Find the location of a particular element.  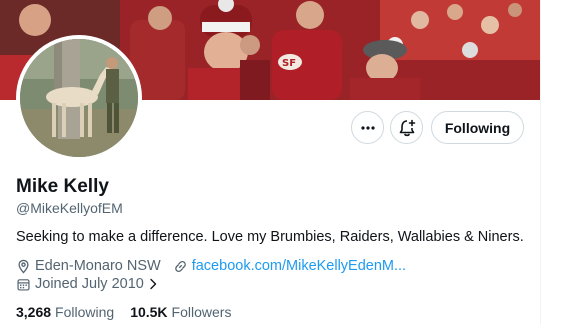

following-button: Following is located at coordinates (477, 127).